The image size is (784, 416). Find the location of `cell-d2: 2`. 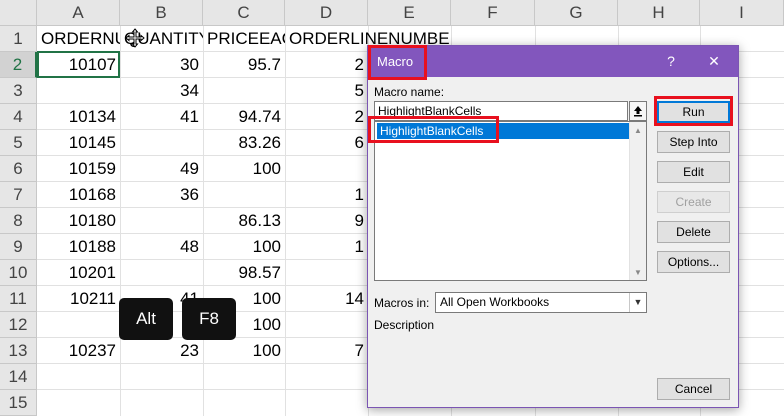

cell-d2: 2 is located at coordinates (326, 65).